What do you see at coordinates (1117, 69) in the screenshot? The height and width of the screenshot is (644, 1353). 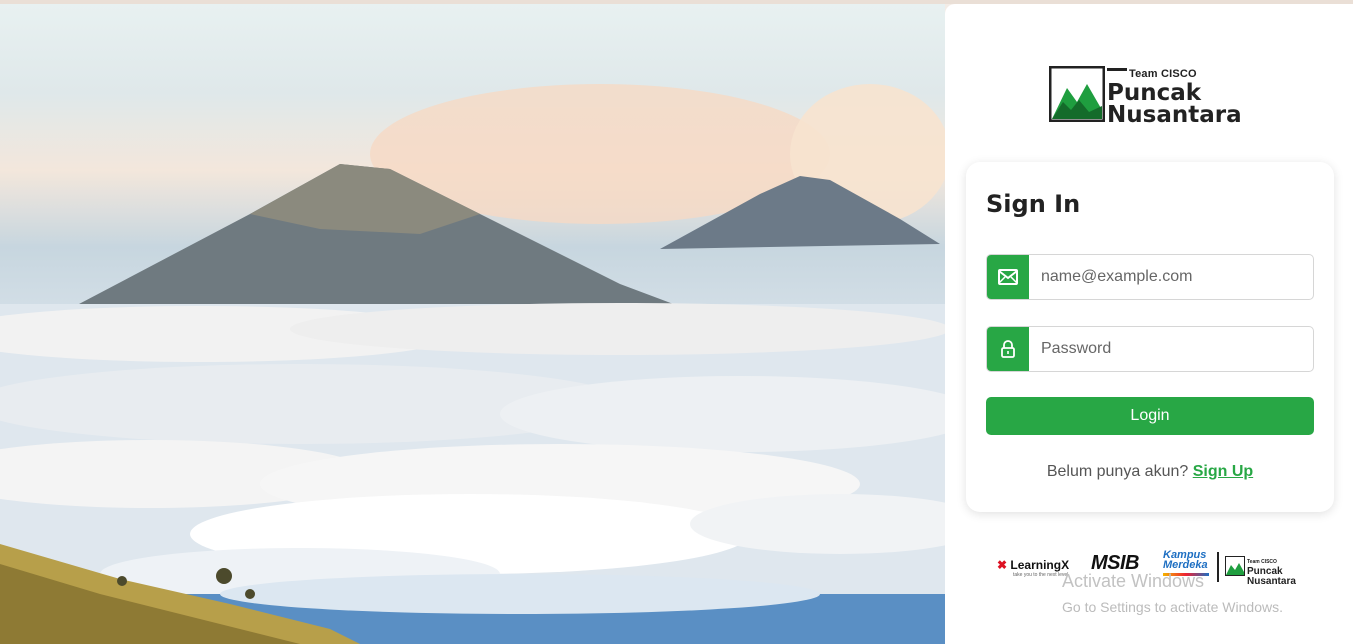 I see `brand-accent-line` at bounding box center [1117, 69].